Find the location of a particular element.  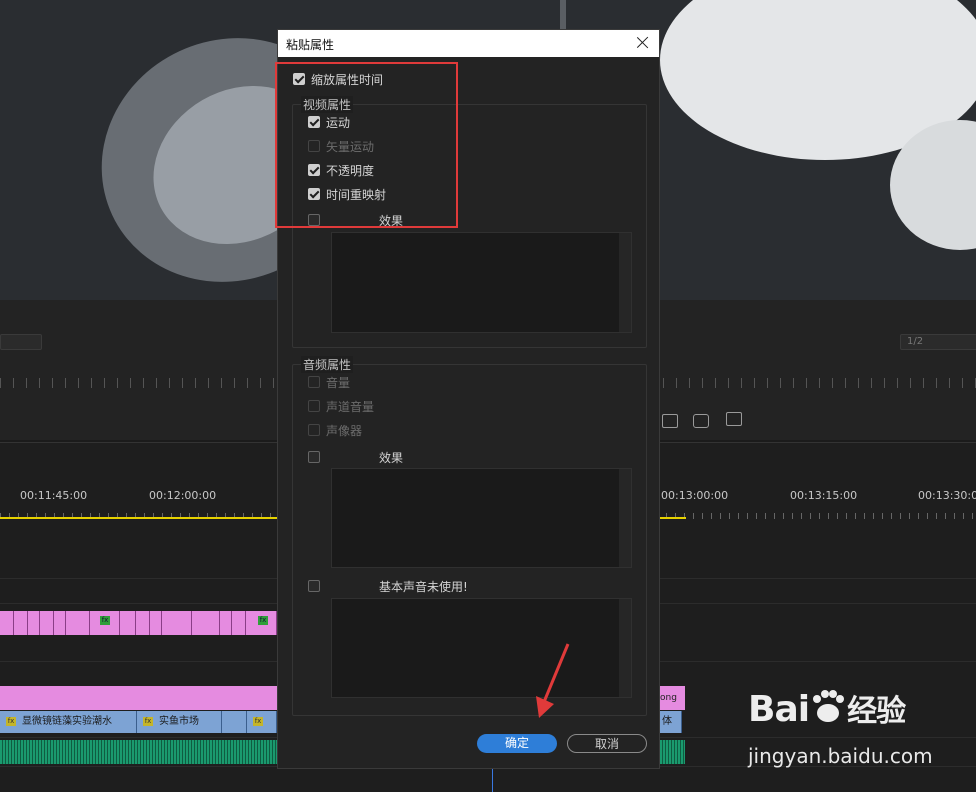

baidu-watermark: Bai 经验 jingyan.baidu.com is located at coordinates (861, 736).